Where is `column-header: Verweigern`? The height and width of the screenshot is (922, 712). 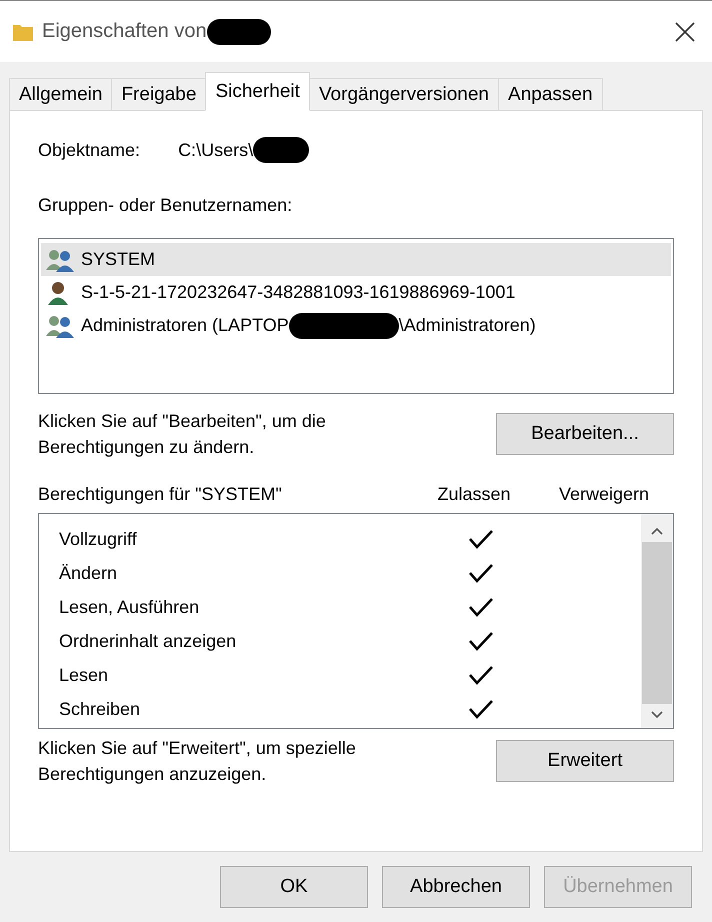 column-header: Verweigern is located at coordinates (604, 494).